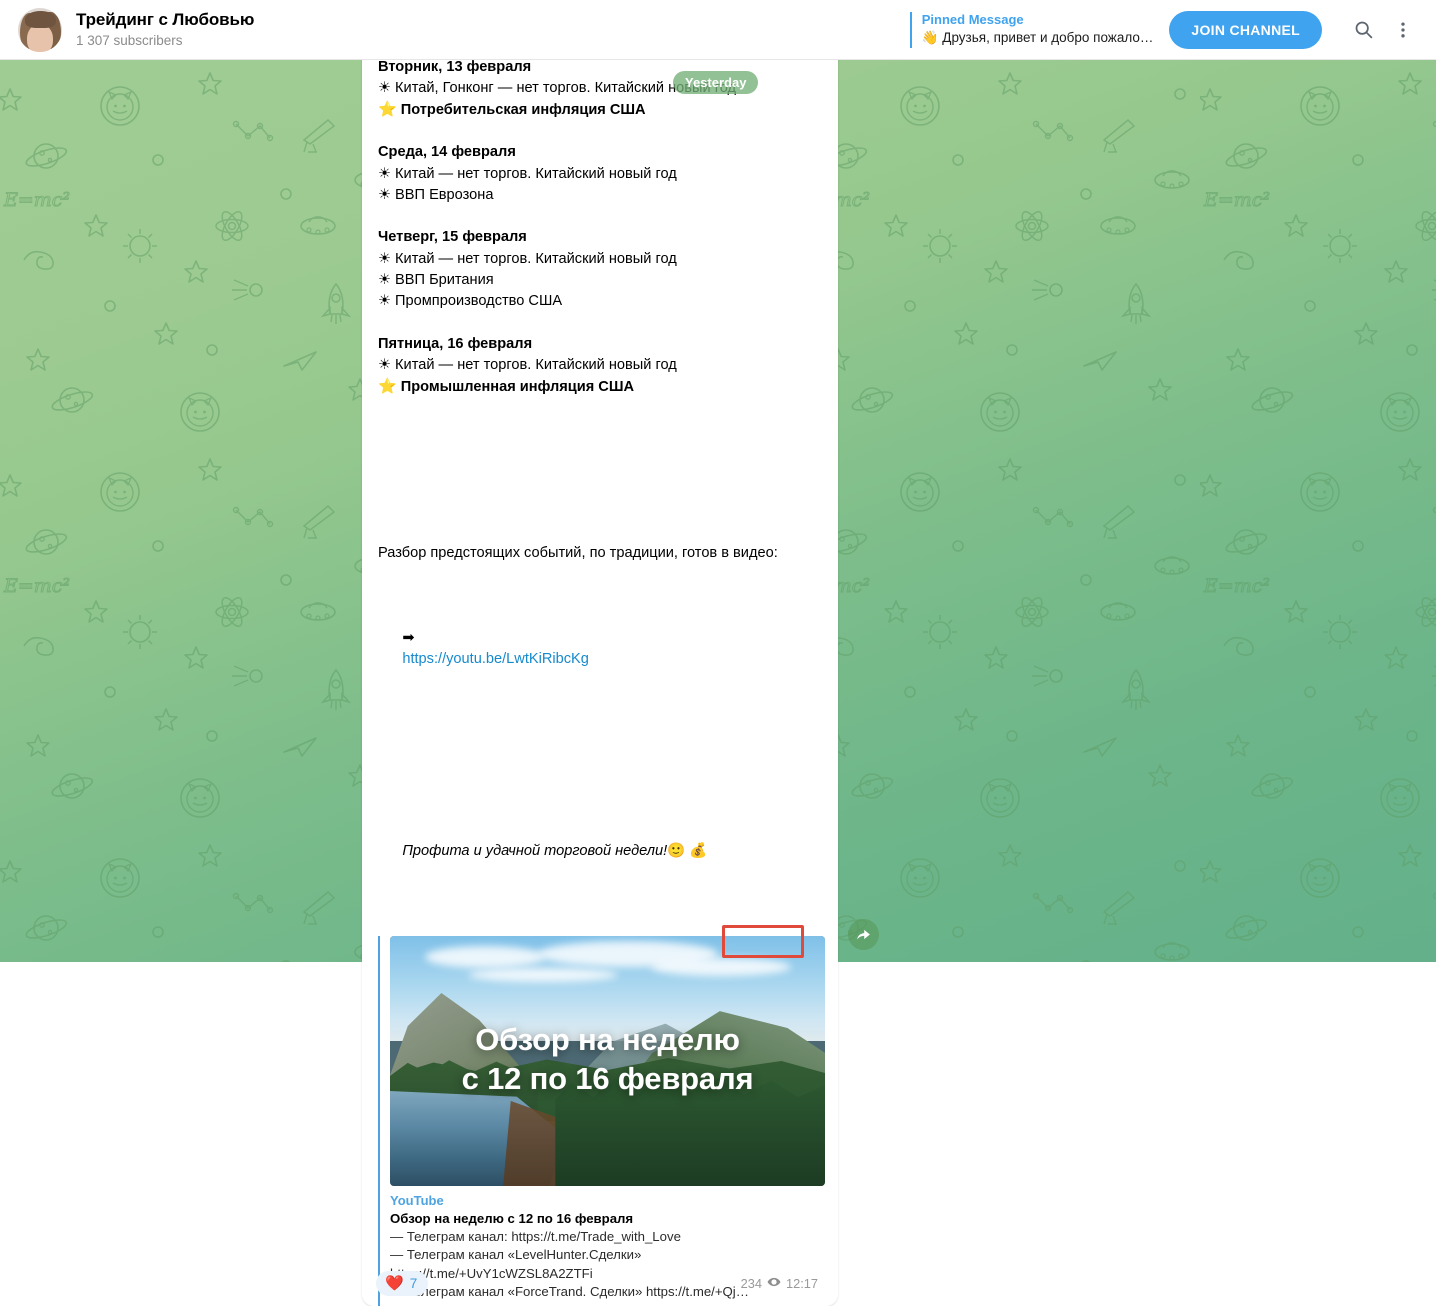 The height and width of the screenshot is (1306, 1436). I want to click on share-arrow-icon, so click(863, 934).